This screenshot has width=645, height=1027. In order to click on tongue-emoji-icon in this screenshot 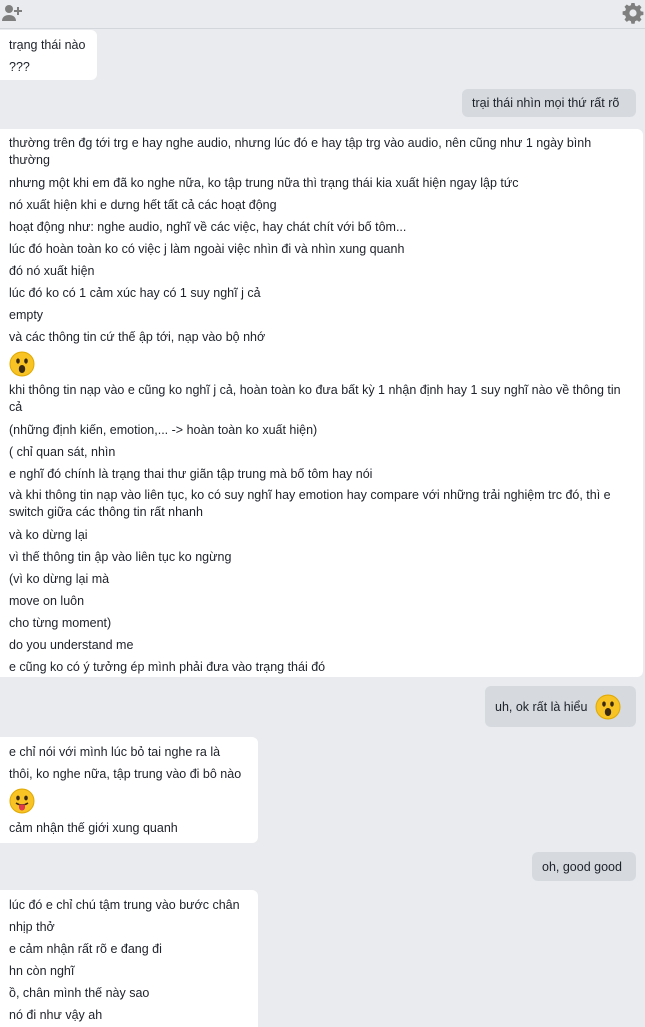, I will do `click(22, 801)`.